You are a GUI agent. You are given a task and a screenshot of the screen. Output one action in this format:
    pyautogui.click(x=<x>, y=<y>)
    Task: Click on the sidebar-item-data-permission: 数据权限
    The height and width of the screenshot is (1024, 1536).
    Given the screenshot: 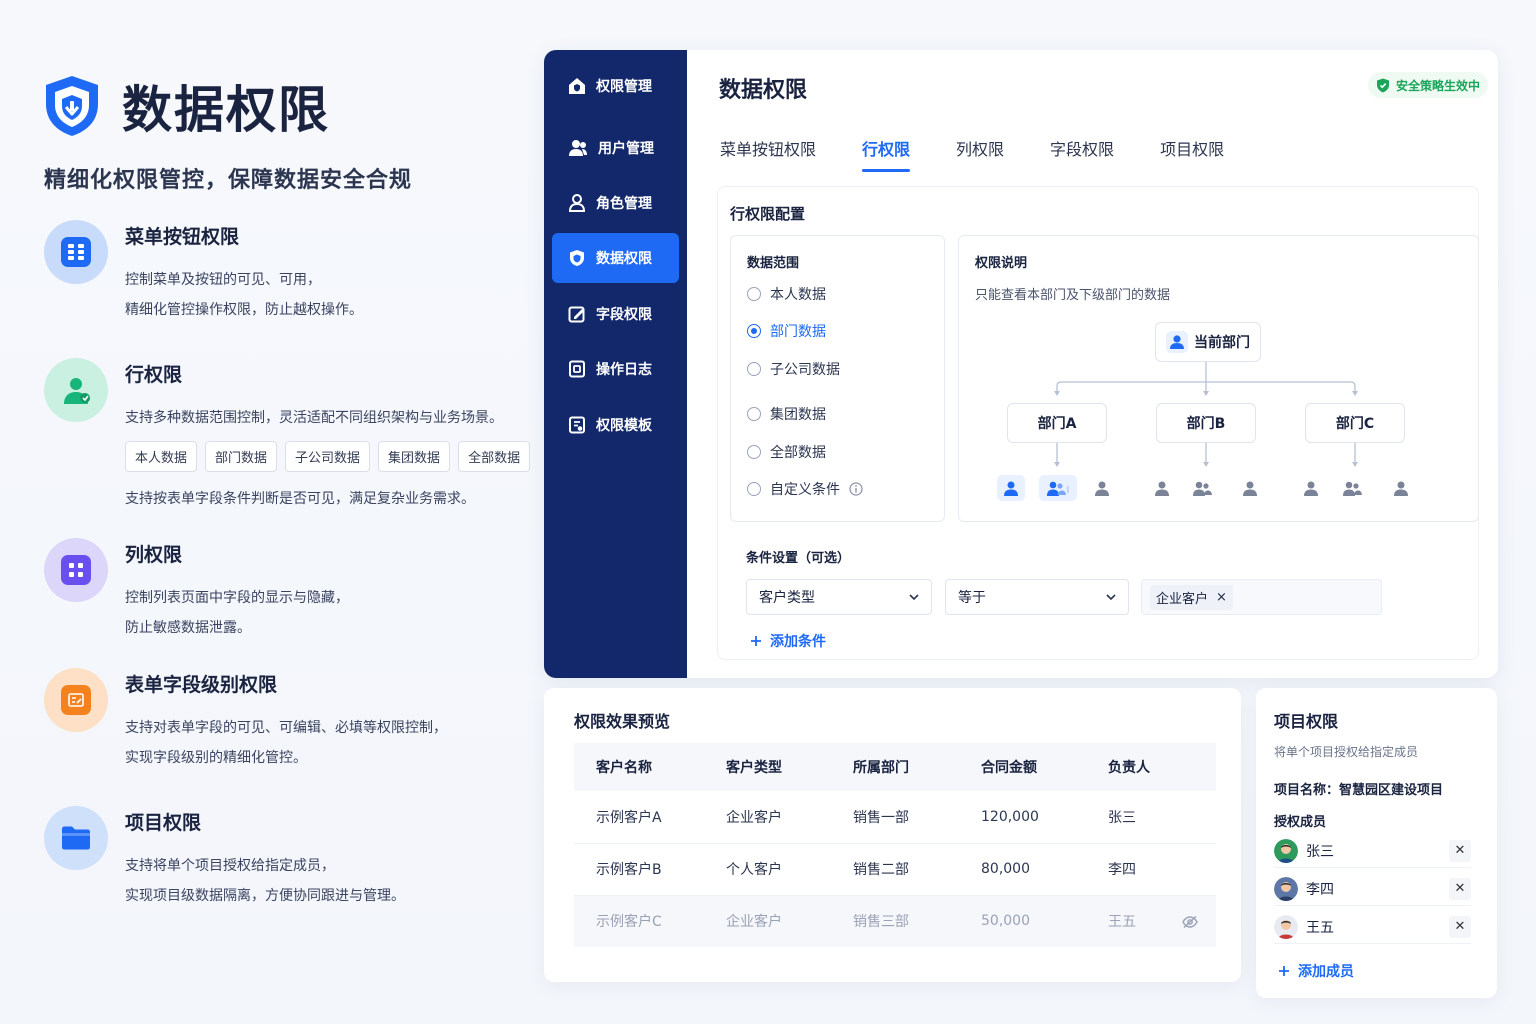 What is the action you would take?
    pyautogui.click(x=615, y=258)
    